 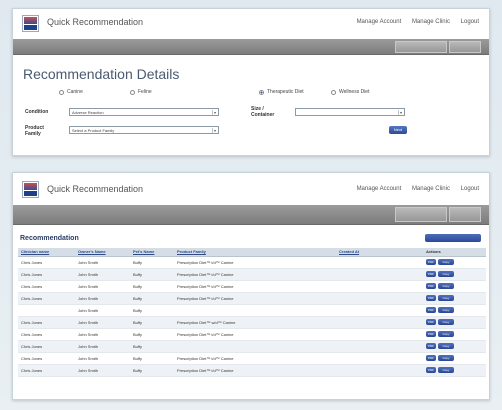 What do you see at coordinates (141, 92) in the screenshot?
I see `radio-feline: Feline` at bounding box center [141, 92].